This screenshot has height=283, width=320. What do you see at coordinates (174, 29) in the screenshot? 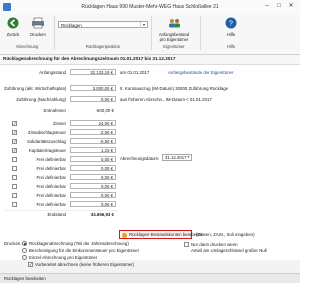
I see `owners-initial-balance-button: Anfangsbestand pro Eigentümer` at bounding box center [174, 29].